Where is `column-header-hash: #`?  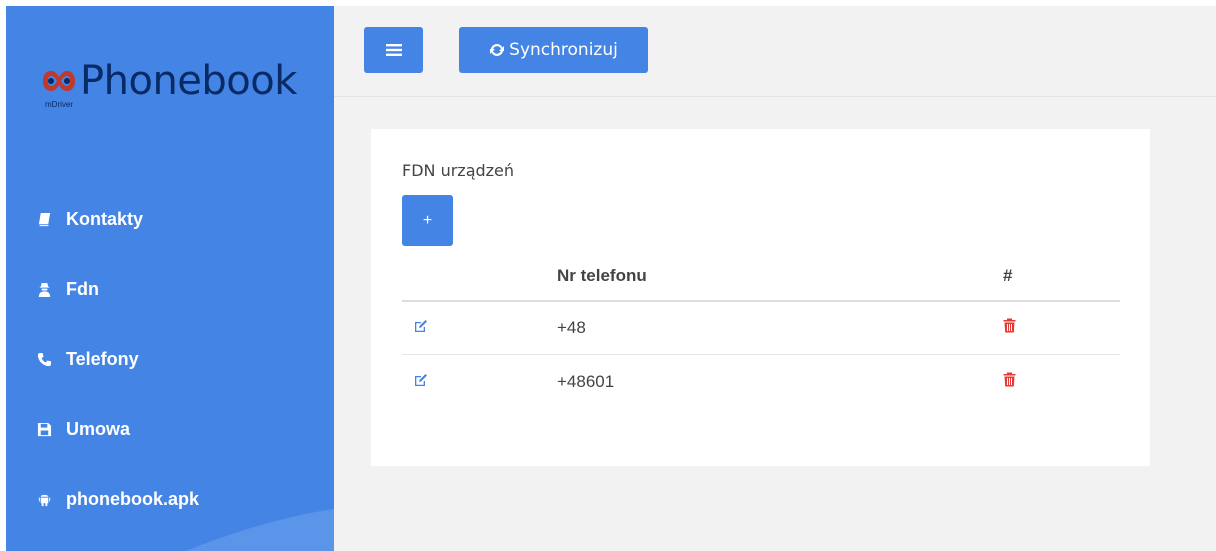 column-header-hash: # is located at coordinates (1008, 275).